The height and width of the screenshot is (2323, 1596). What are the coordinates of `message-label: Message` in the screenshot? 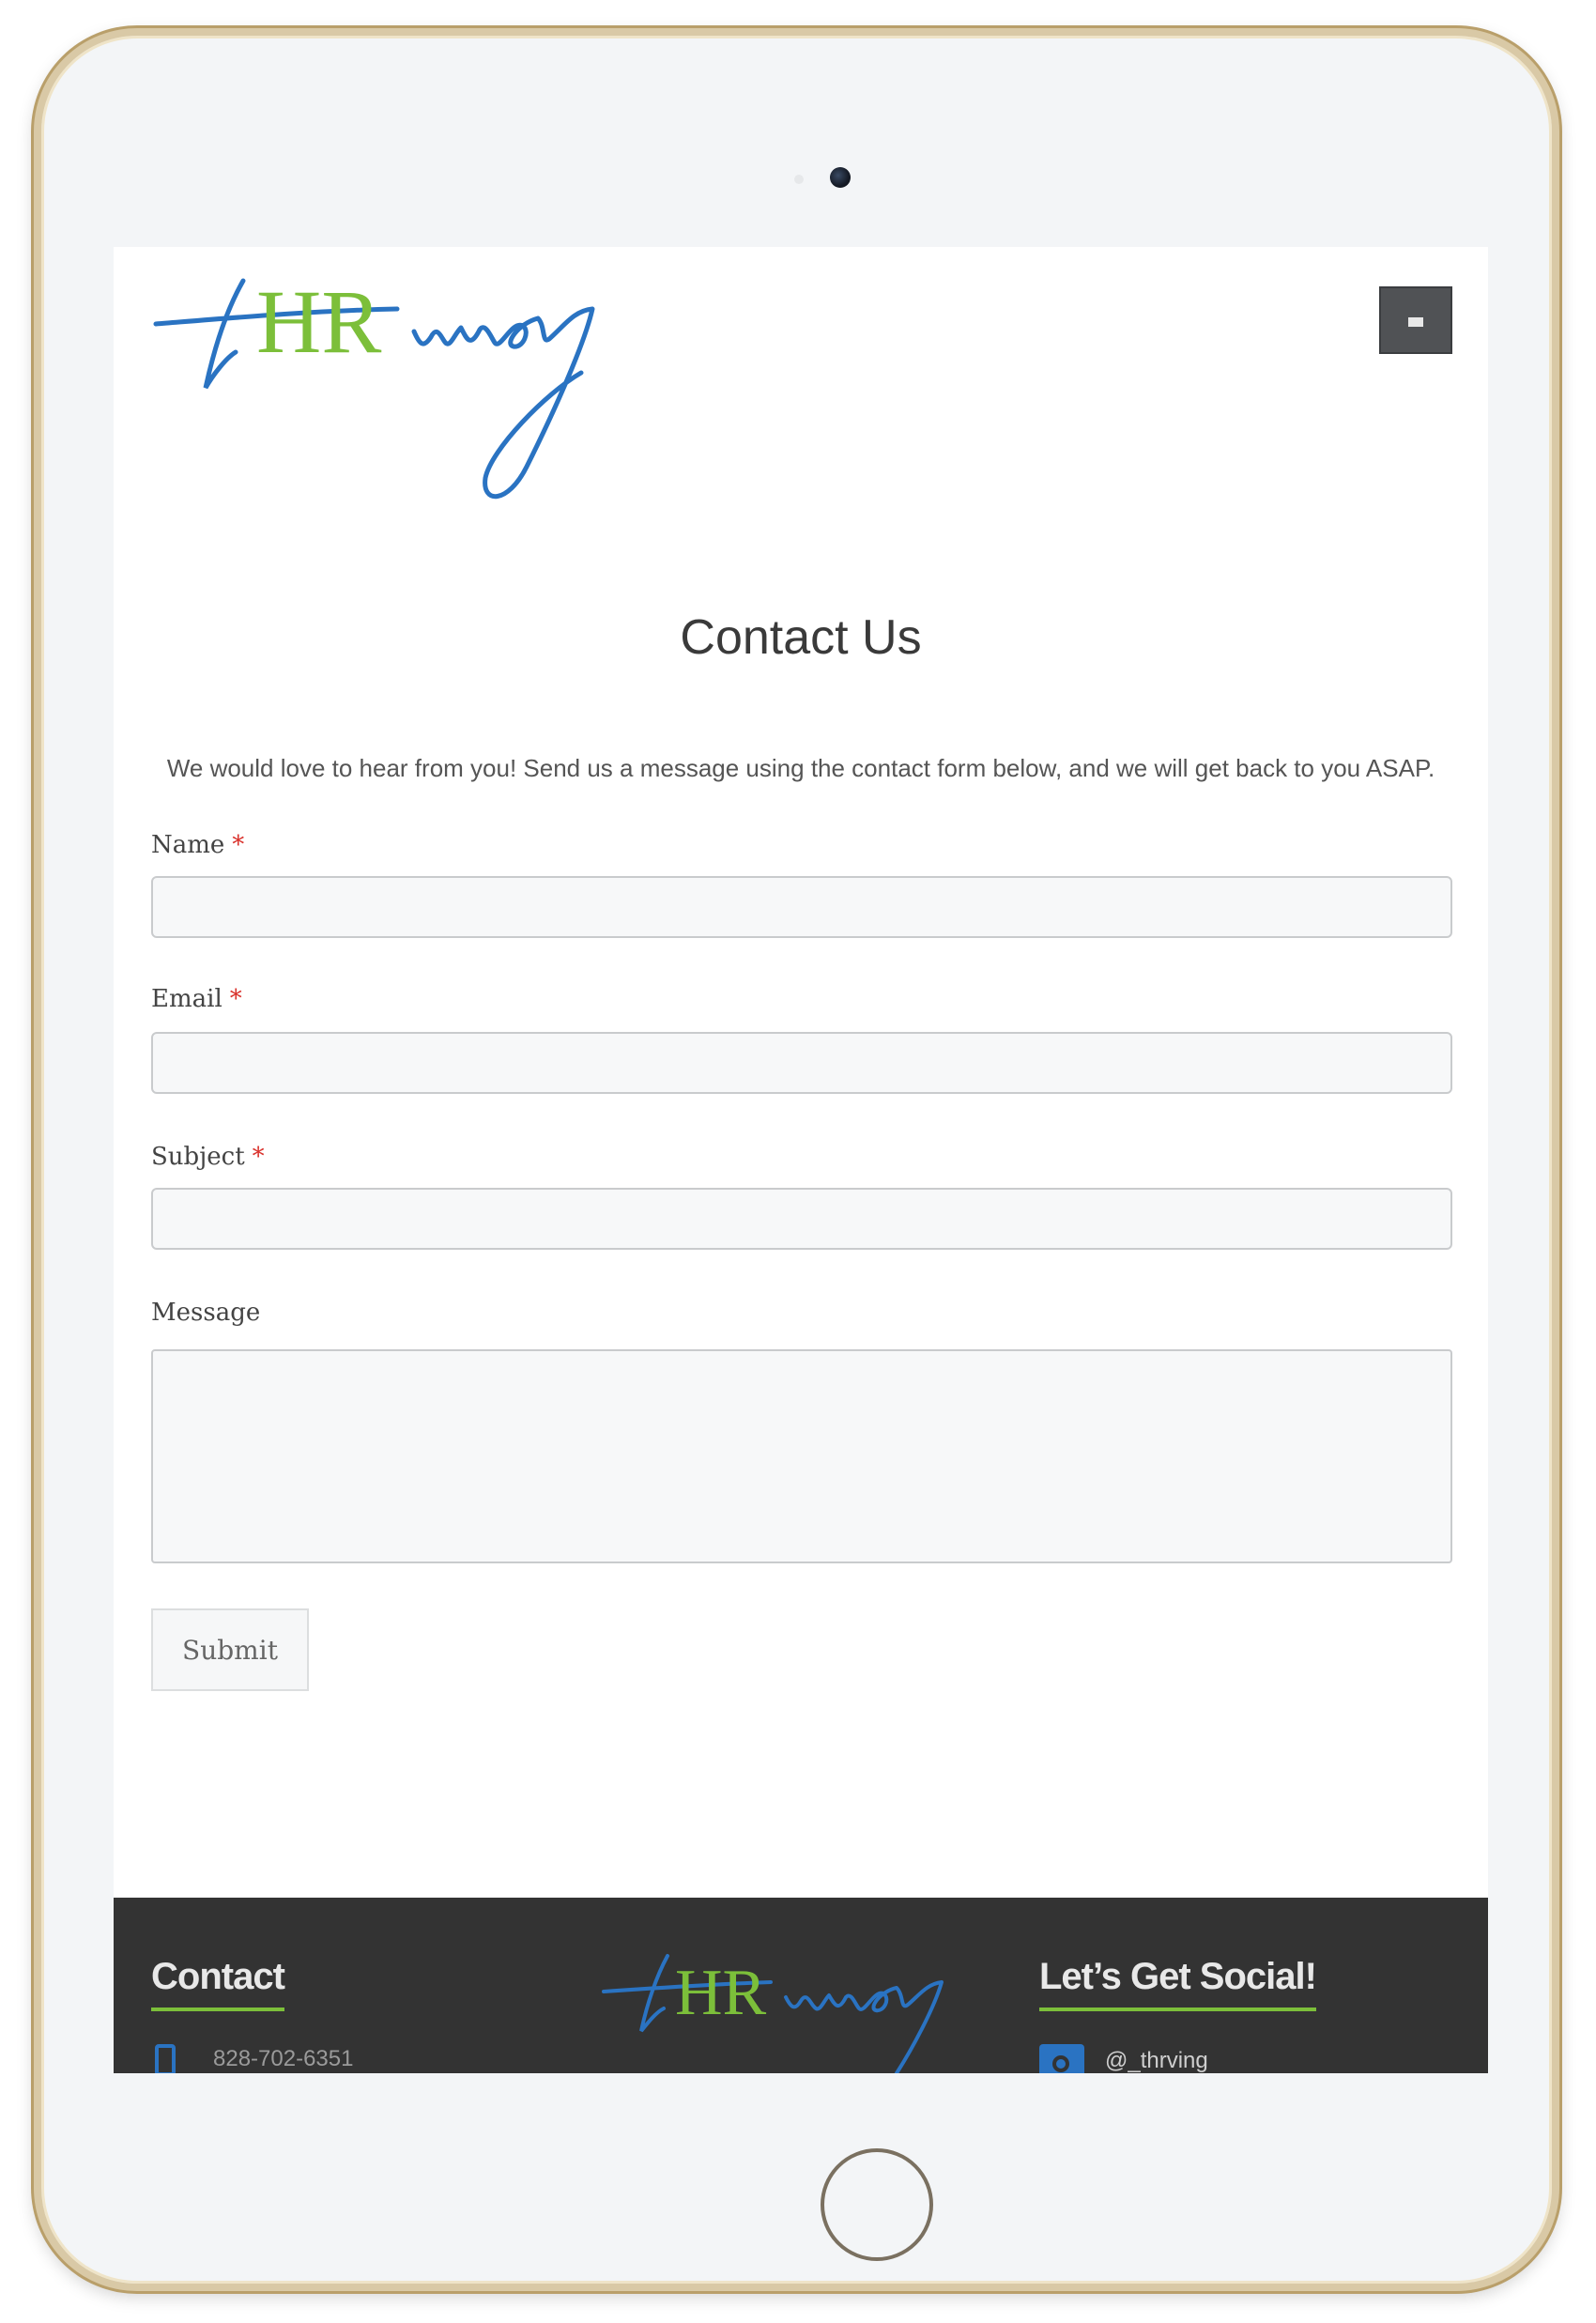 It's located at (206, 1313).